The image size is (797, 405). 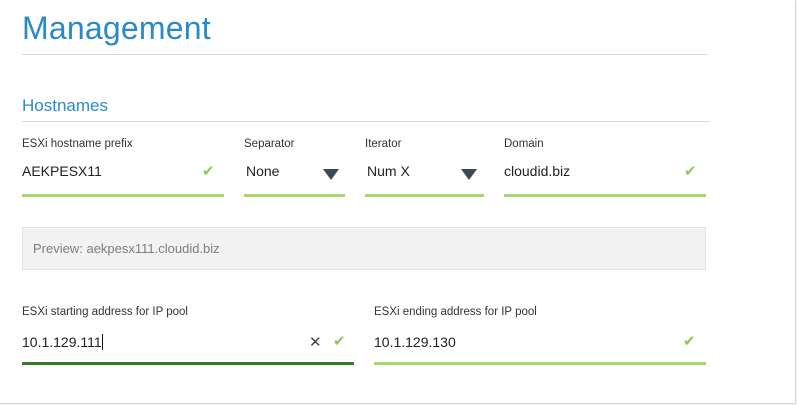 What do you see at coordinates (123, 195) in the screenshot?
I see `hostname-prefix-underline` at bounding box center [123, 195].